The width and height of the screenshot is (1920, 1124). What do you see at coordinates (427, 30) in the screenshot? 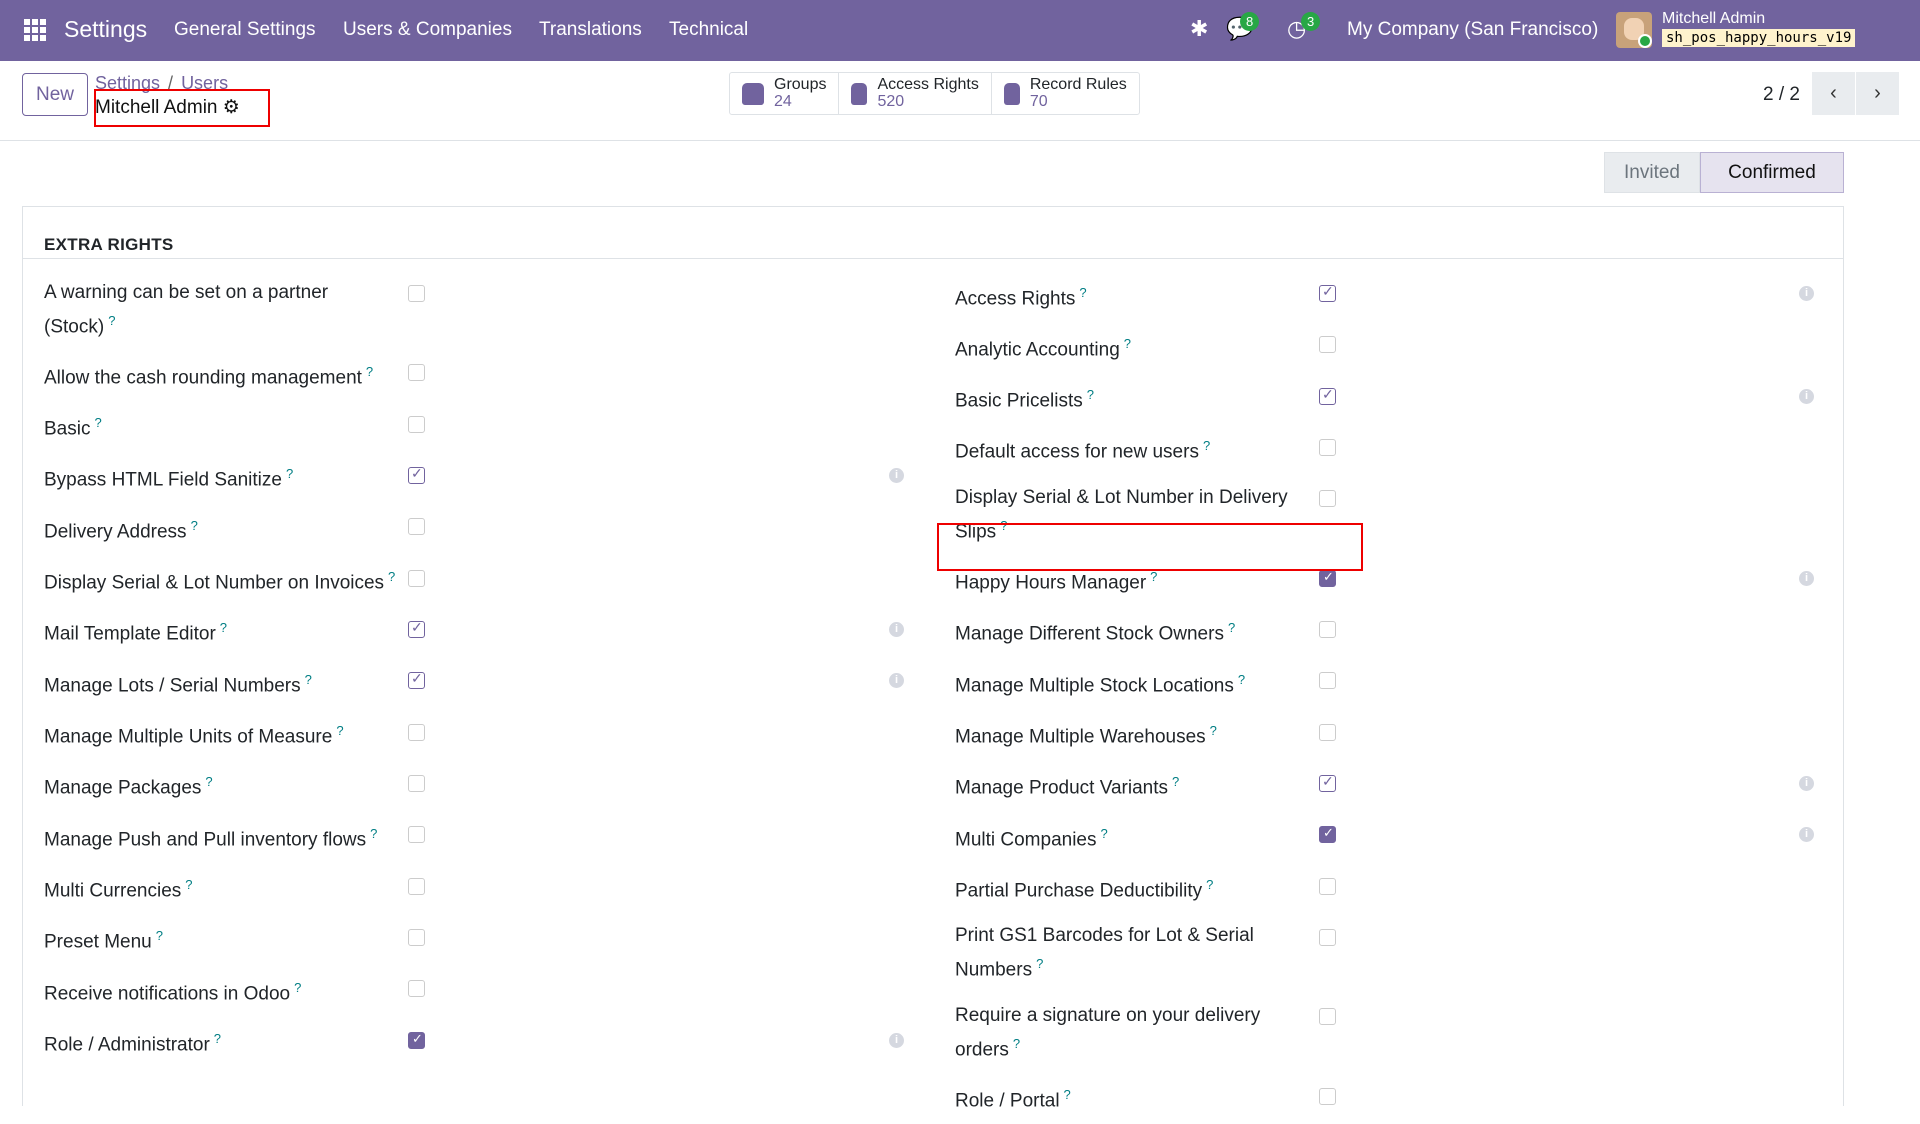
I see `menu-users-companies: Users & Companies` at bounding box center [427, 30].